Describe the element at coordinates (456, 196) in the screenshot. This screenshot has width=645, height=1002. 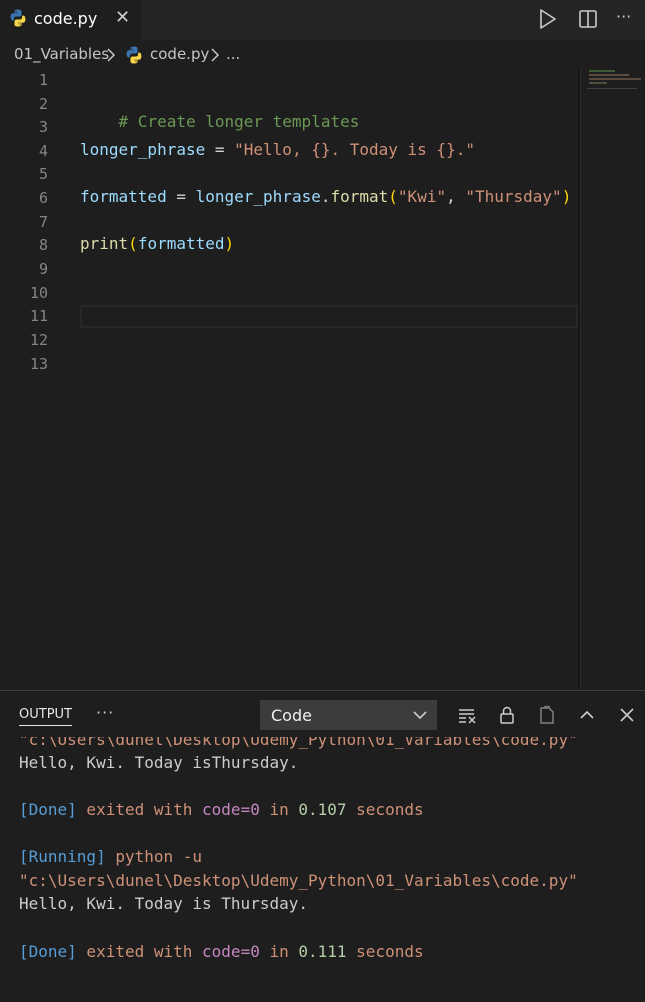
I see `comma-token: ,` at that location.